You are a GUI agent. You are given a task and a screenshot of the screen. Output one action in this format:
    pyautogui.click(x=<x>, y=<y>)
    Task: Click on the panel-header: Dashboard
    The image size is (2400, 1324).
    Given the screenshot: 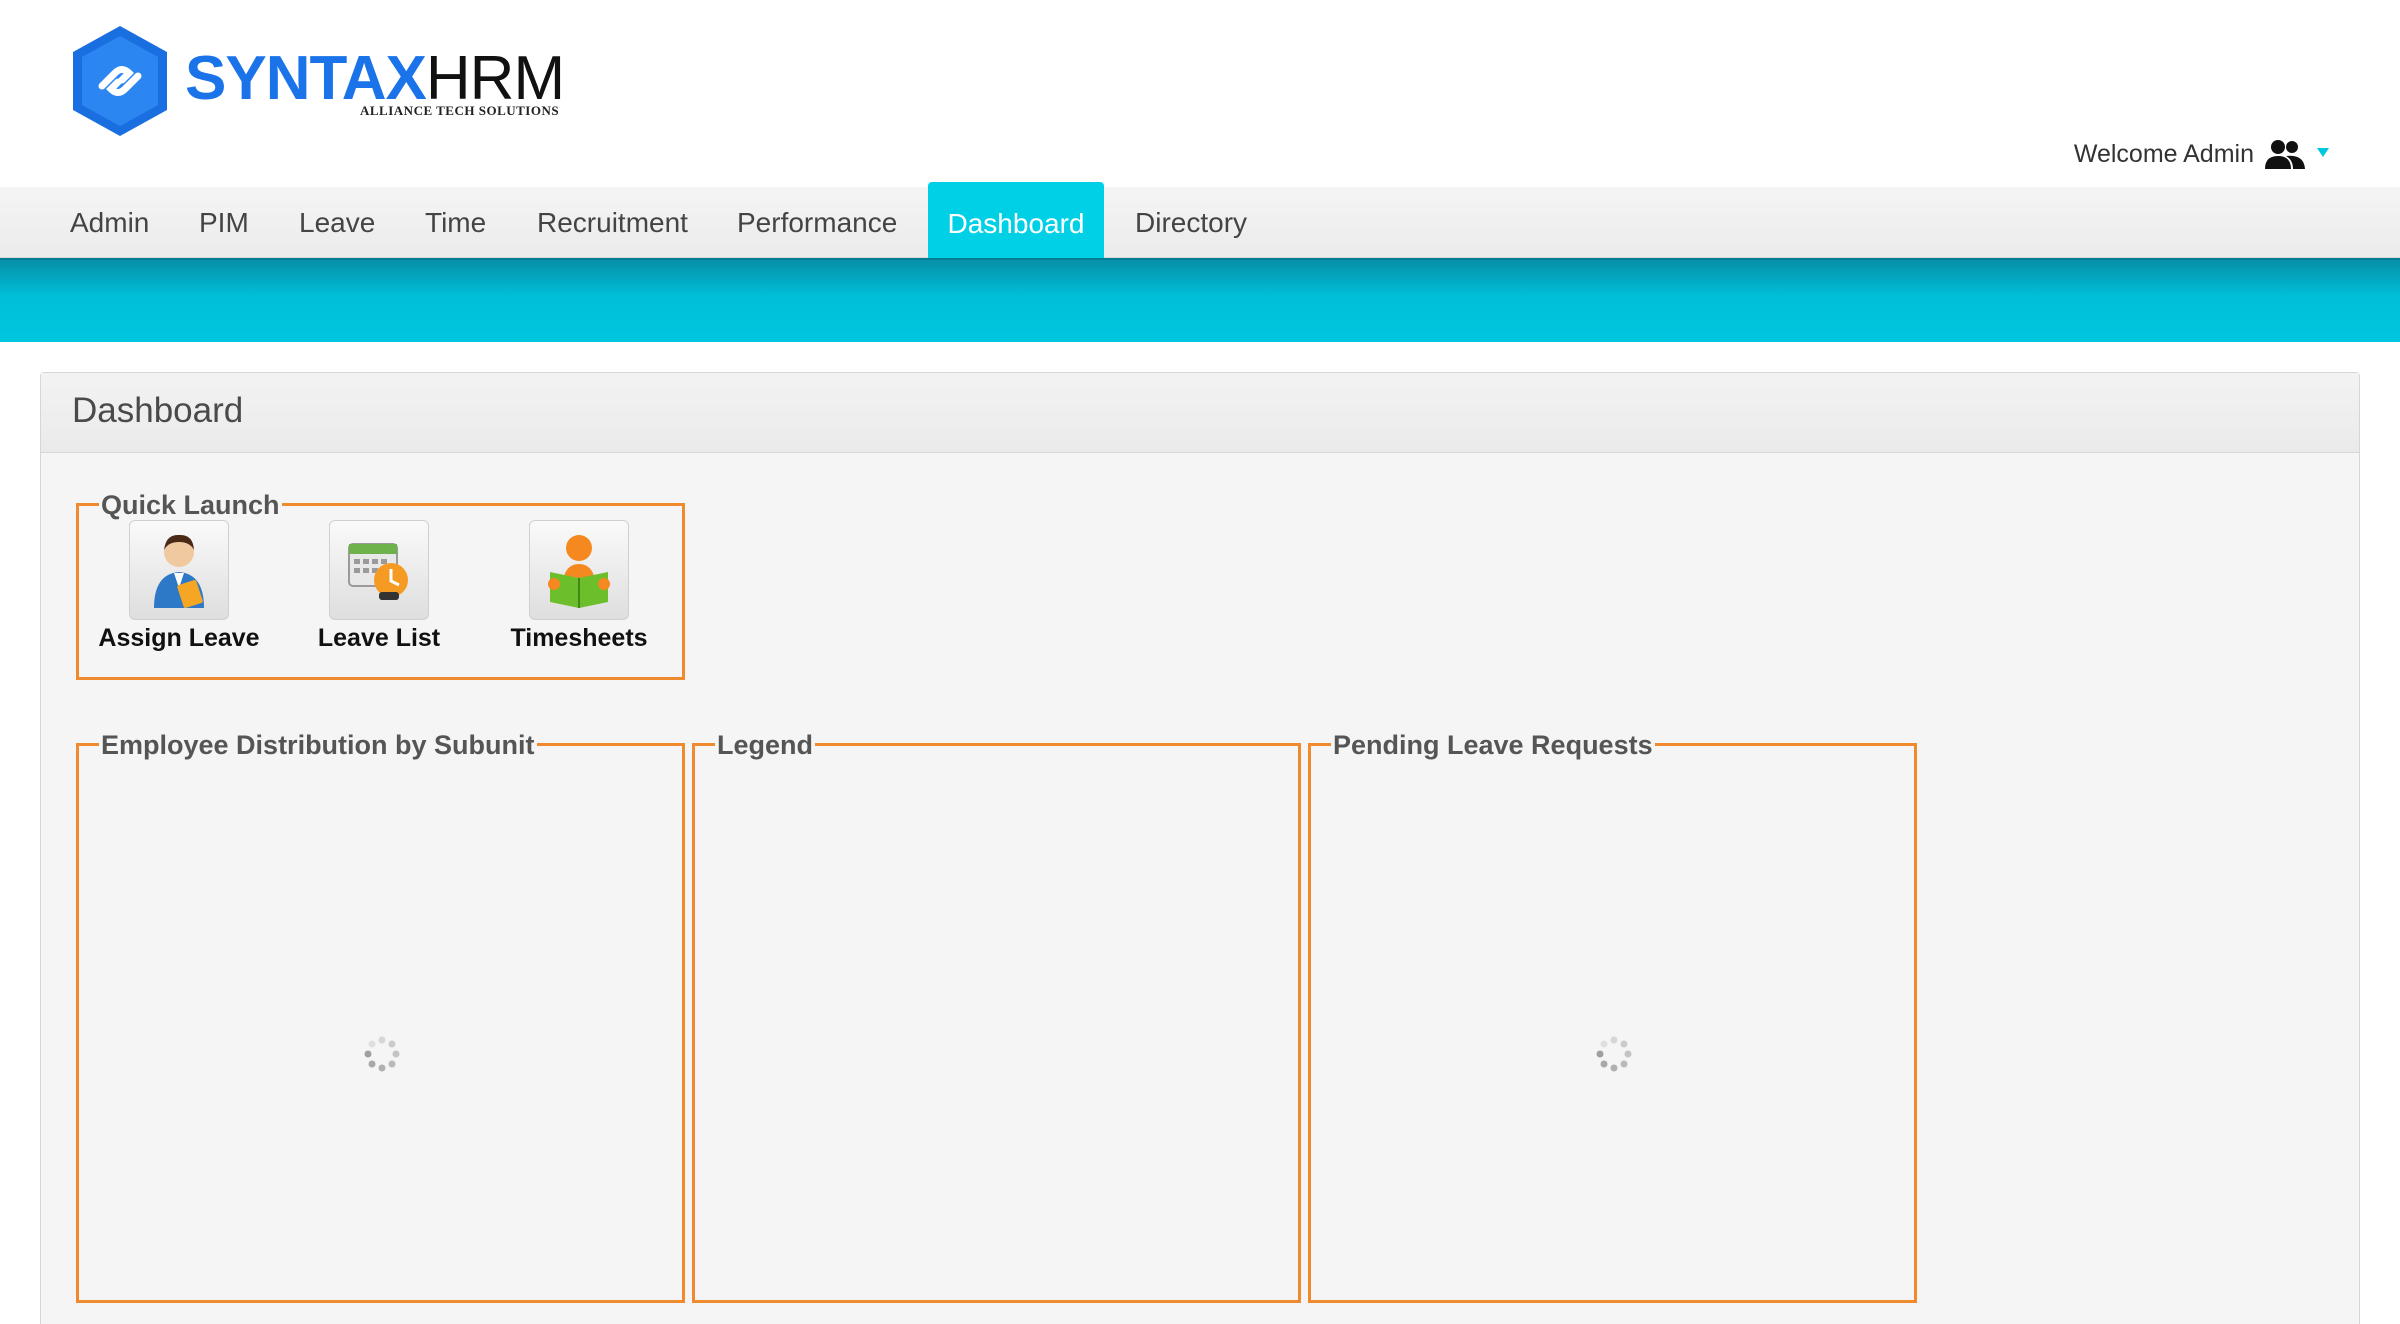 What is the action you would take?
    pyautogui.click(x=1200, y=413)
    